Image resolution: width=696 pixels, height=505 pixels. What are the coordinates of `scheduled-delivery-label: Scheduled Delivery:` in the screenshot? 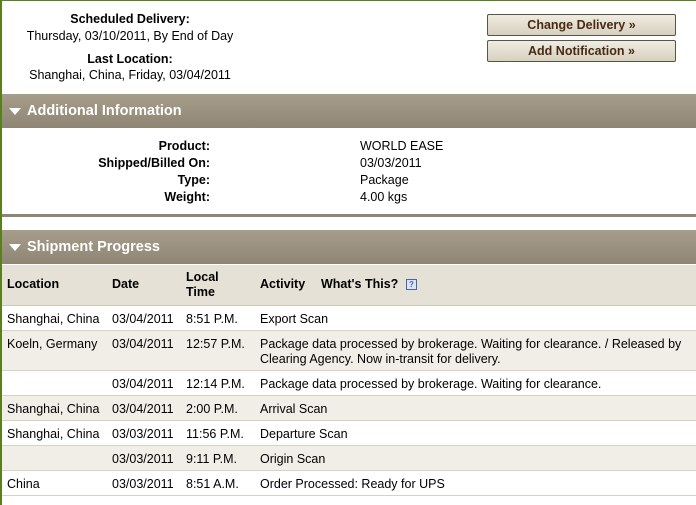 It's located at (130, 19).